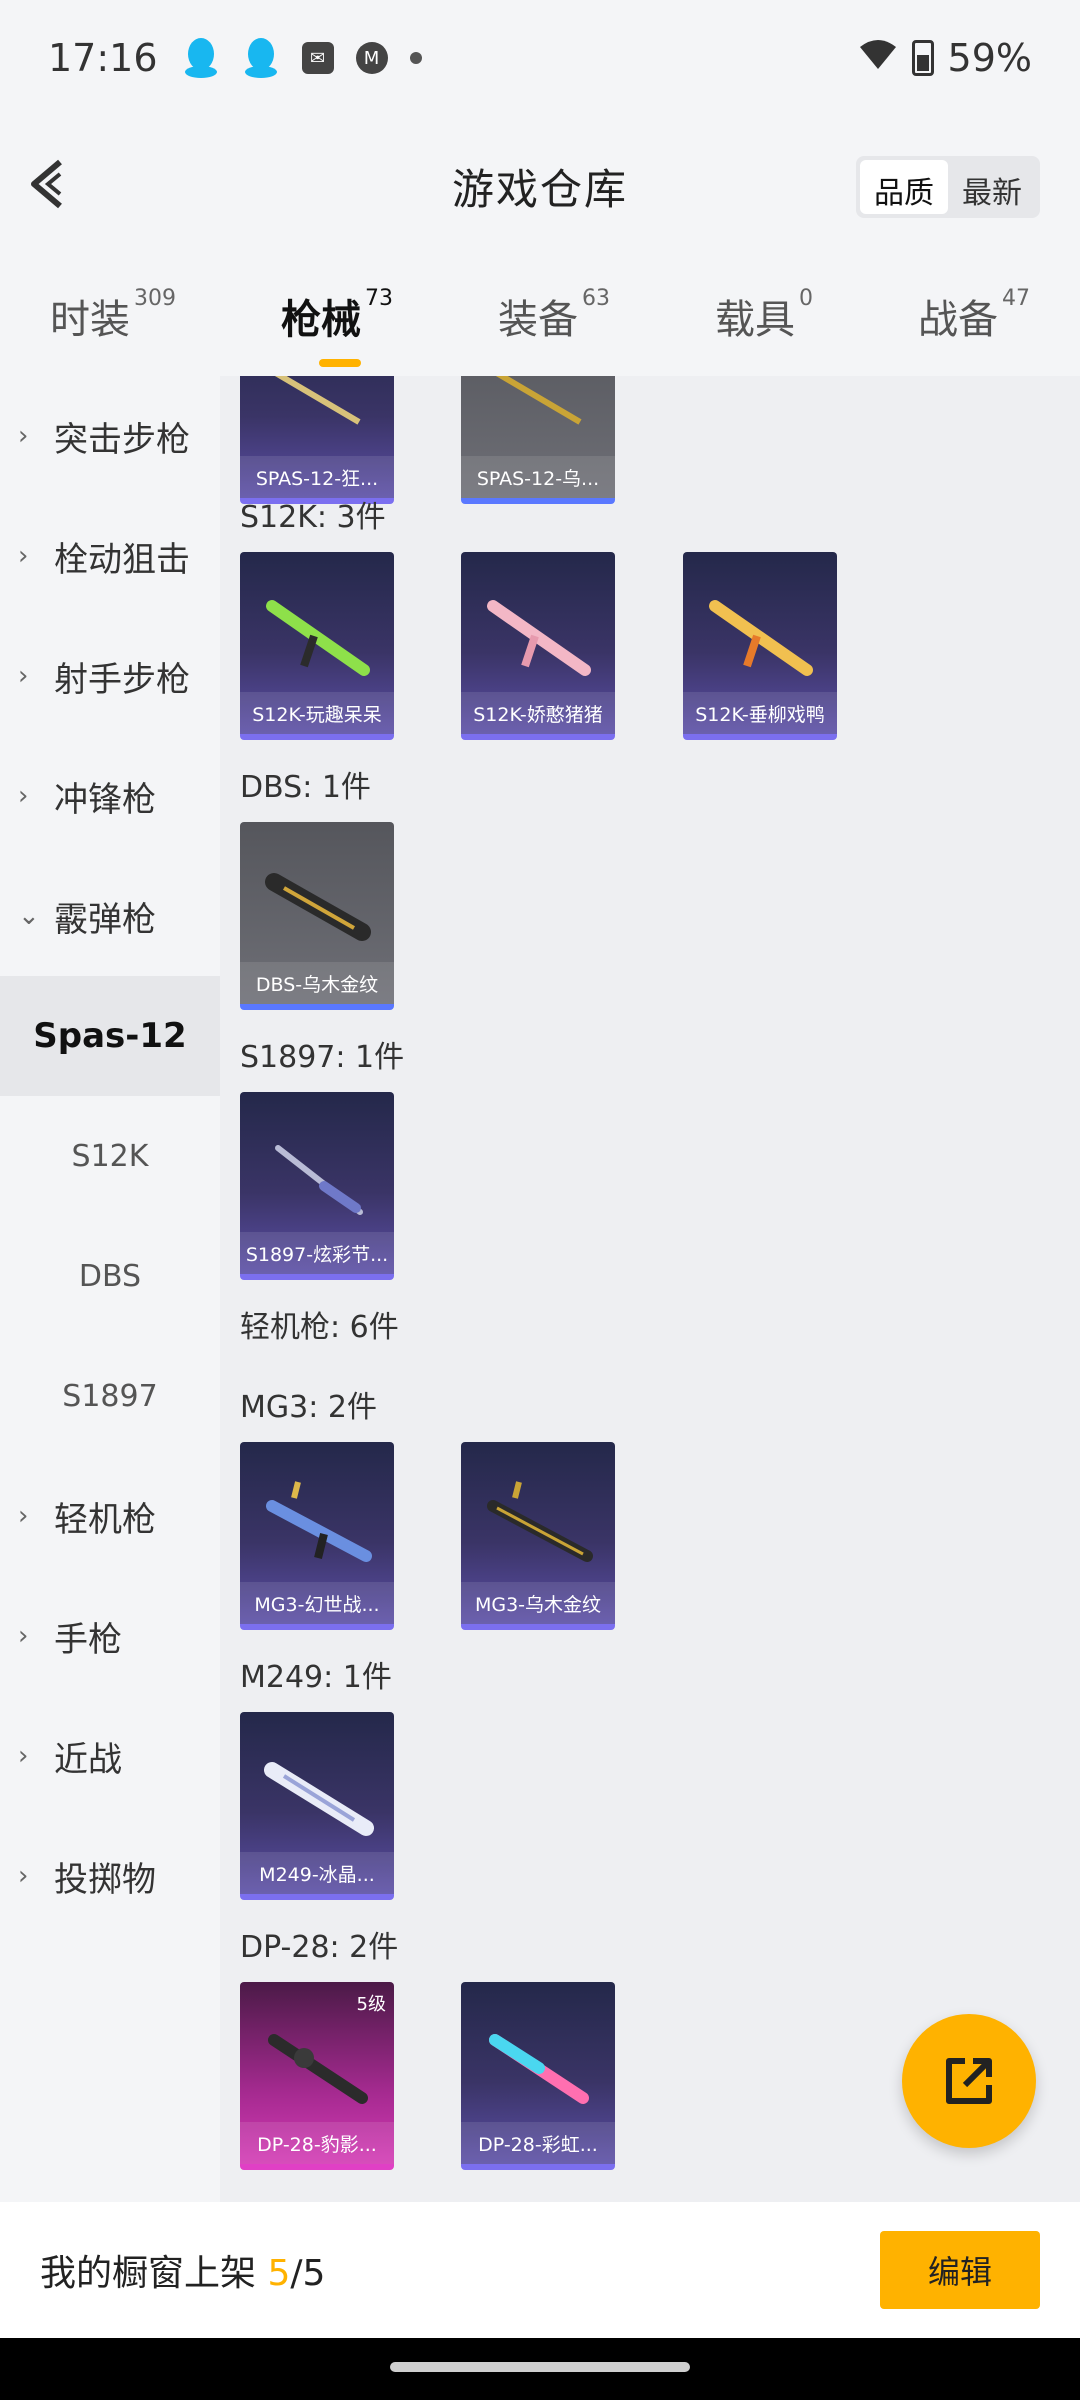 This screenshot has height=2400, width=1080. I want to click on group-title: 轻机枪: 6件, so click(319, 1327).